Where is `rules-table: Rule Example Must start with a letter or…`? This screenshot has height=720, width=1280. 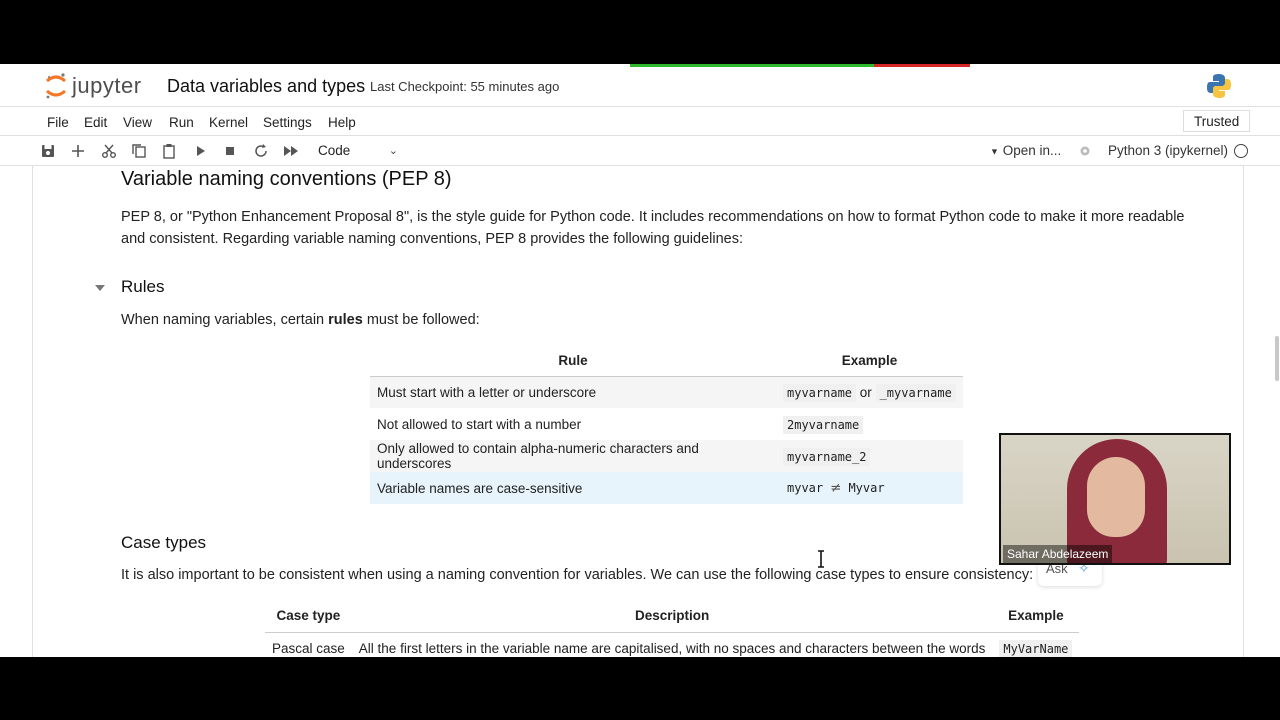
rules-table: Rule Example Must start with a letter or… is located at coordinates (666, 425).